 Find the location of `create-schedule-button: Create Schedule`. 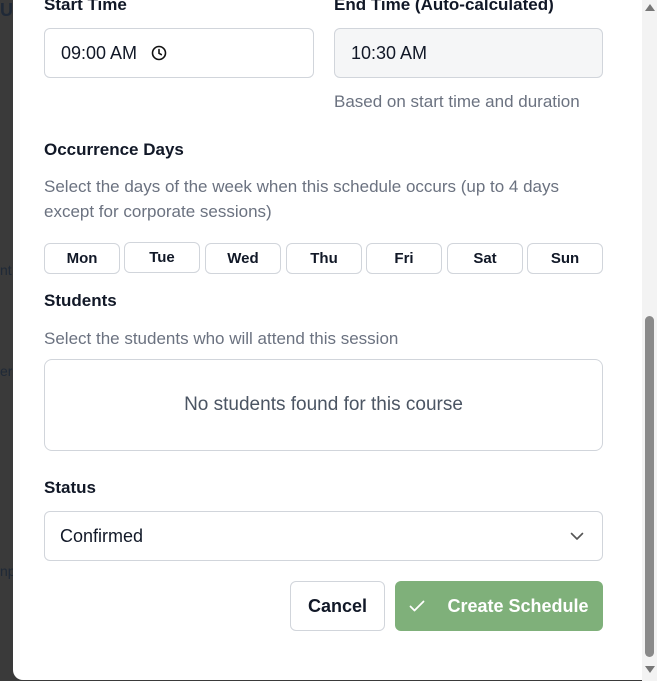

create-schedule-button: Create Schedule is located at coordinates (499, 606).